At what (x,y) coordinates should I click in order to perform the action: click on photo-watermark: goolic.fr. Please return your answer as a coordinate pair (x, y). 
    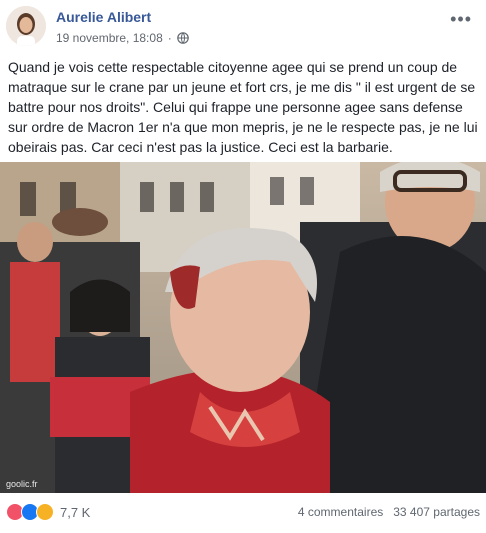
    Looking at the image, I should click on (22, 484).